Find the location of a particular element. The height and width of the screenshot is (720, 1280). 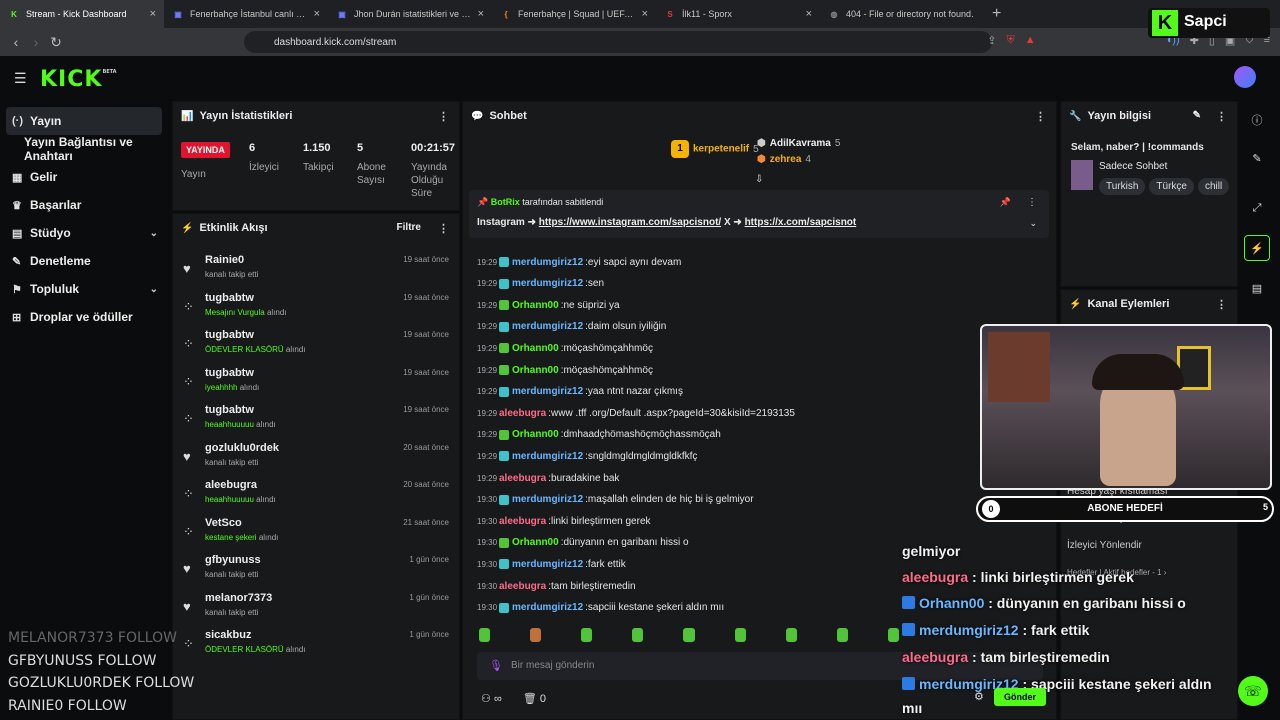

info-icon: ⓘ is located at coordinates (1257, 120).